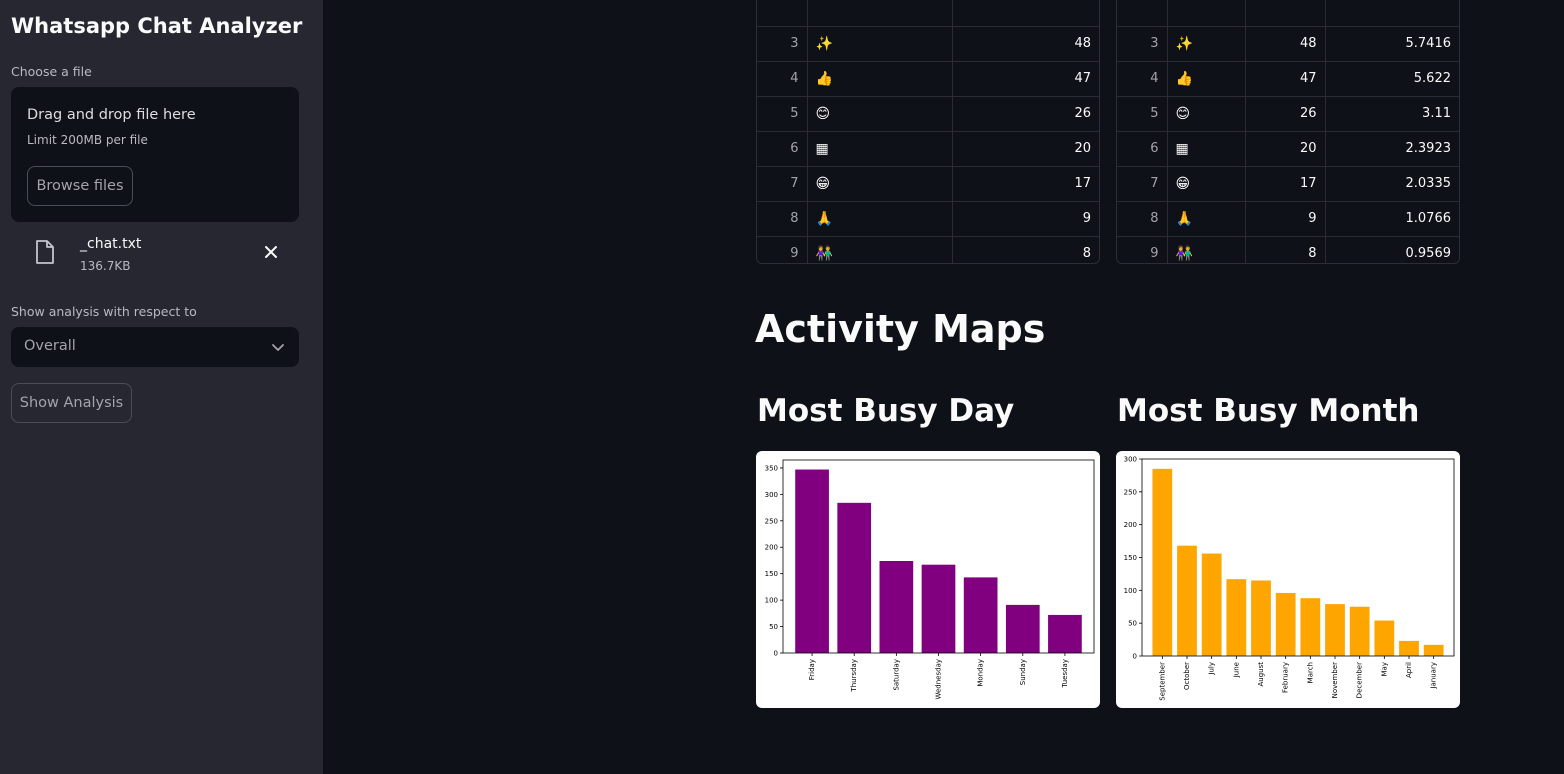 The height and width of the screenshot is (774, 1564). I want to click on table-row: 9 👫 8 0.9569, so click(1288, 249).